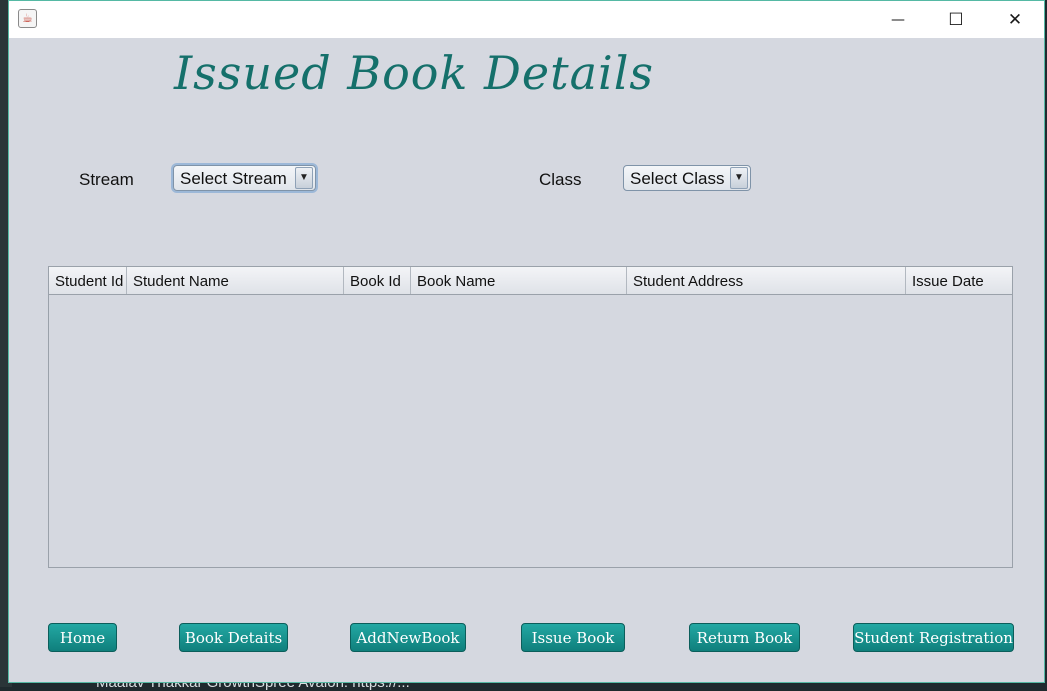  I want to click on maximize-button: ☐, so click(956, 19).